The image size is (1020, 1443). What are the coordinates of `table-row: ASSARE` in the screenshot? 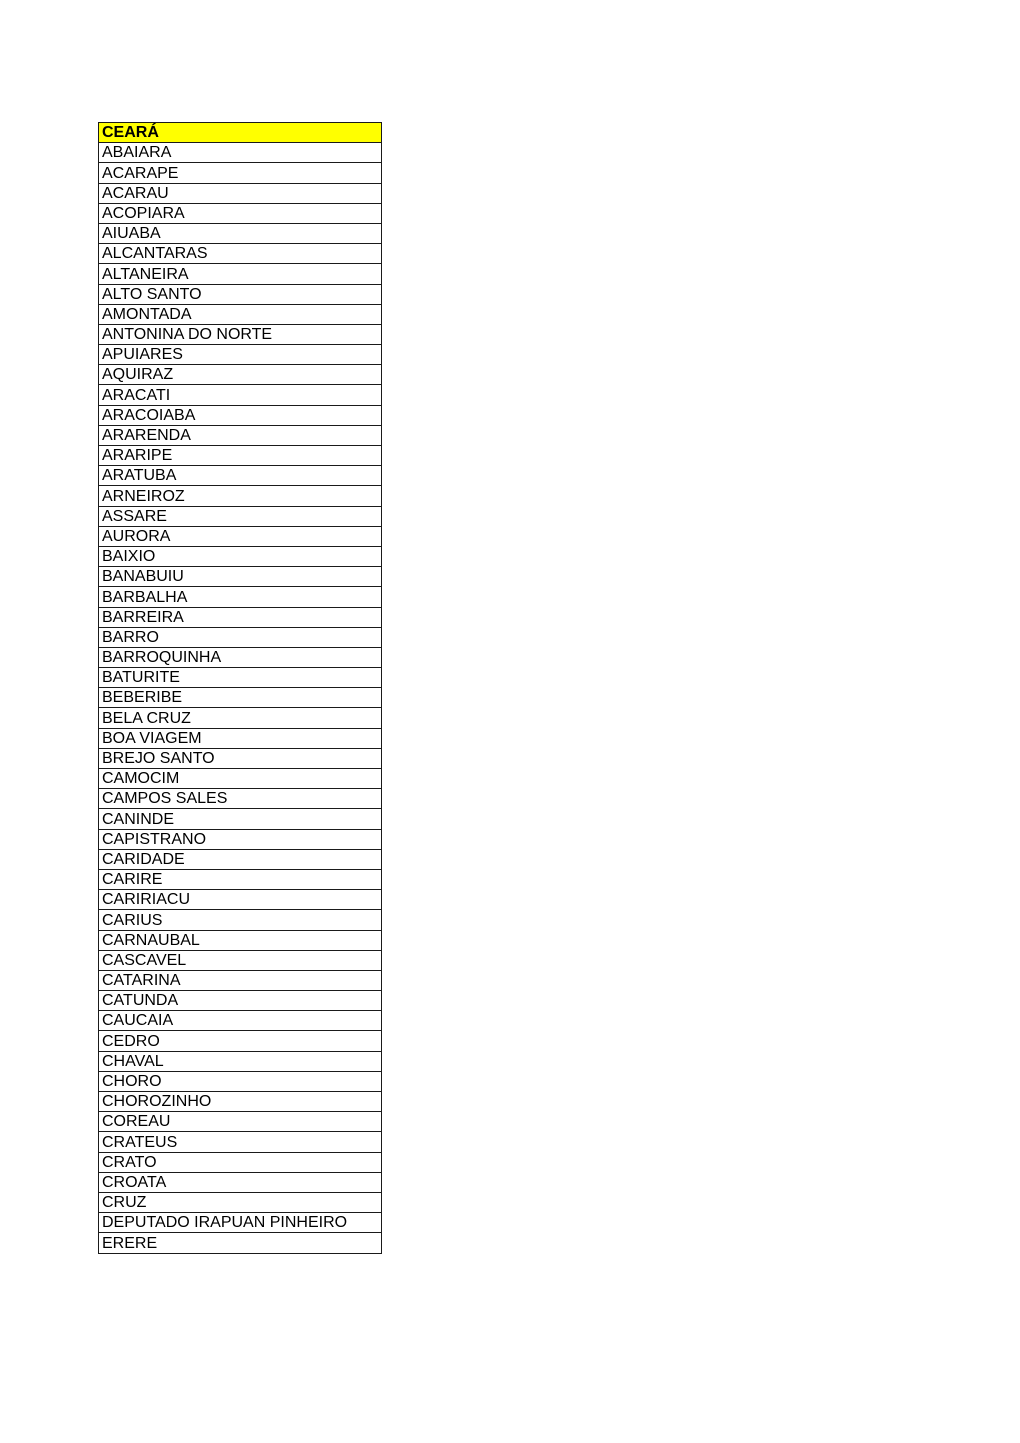 It's located at (240, 516).